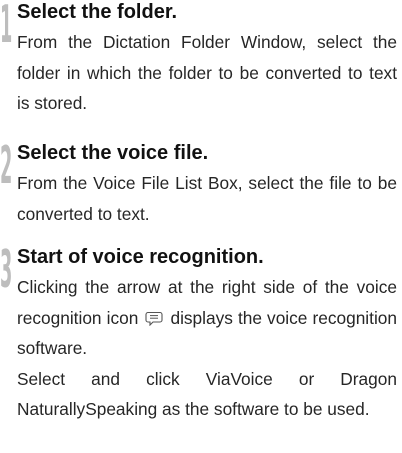 This screenshot has height=453, width=402. What do you see at coordinates (140, 257) in the screenshot?
I see `step-title: Start of voice recognition.` at bounding box center [140, 257].